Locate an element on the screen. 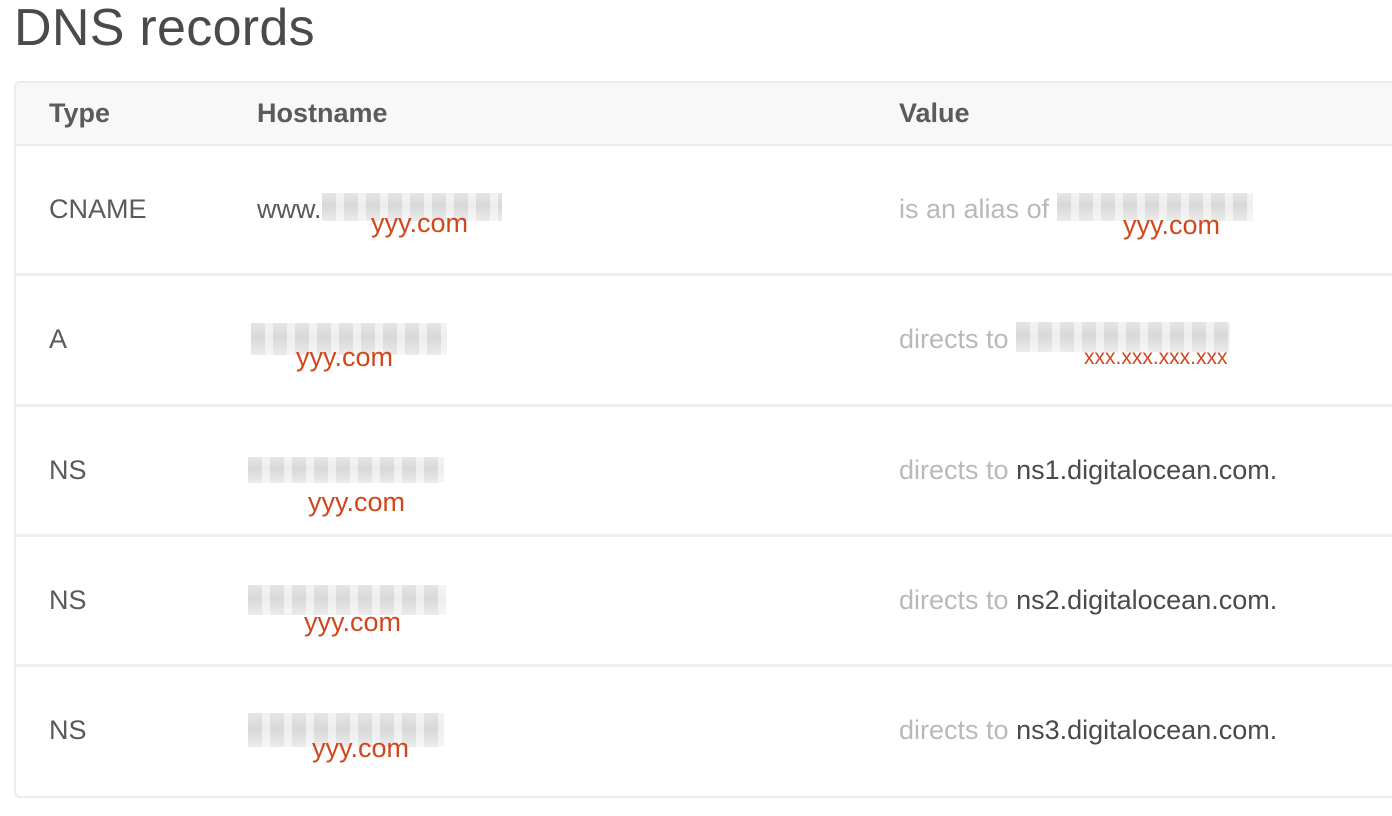 The image size is (1392, 816). value-prefix: is an alias of is located at coordinates (974, 209).